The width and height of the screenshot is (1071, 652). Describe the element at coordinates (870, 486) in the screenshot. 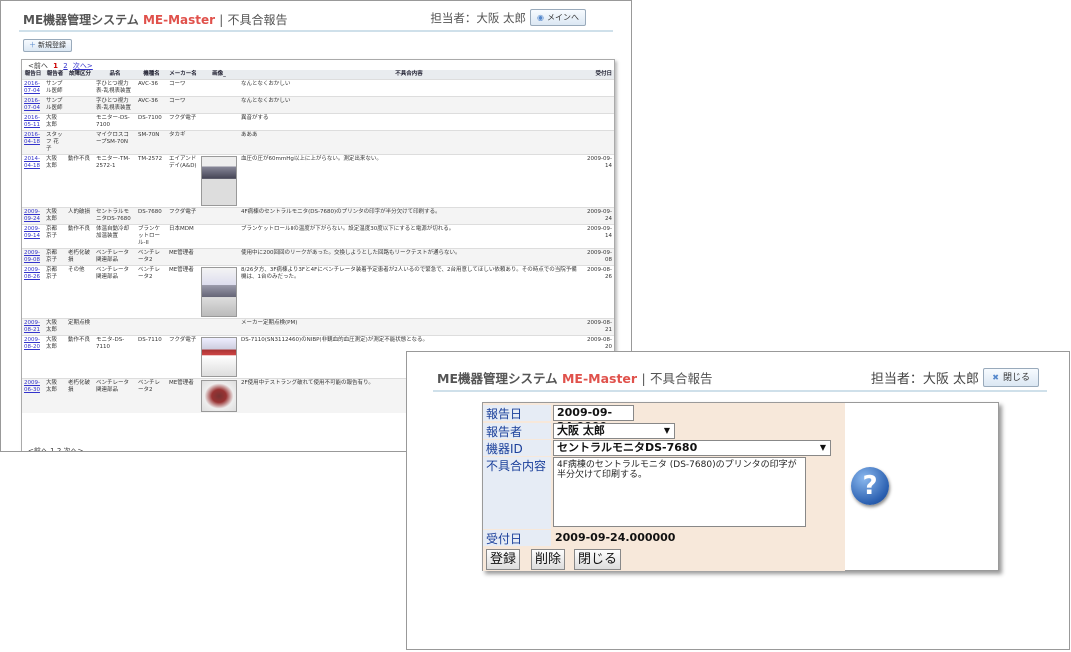

I see `help-icon: ?` at that location.